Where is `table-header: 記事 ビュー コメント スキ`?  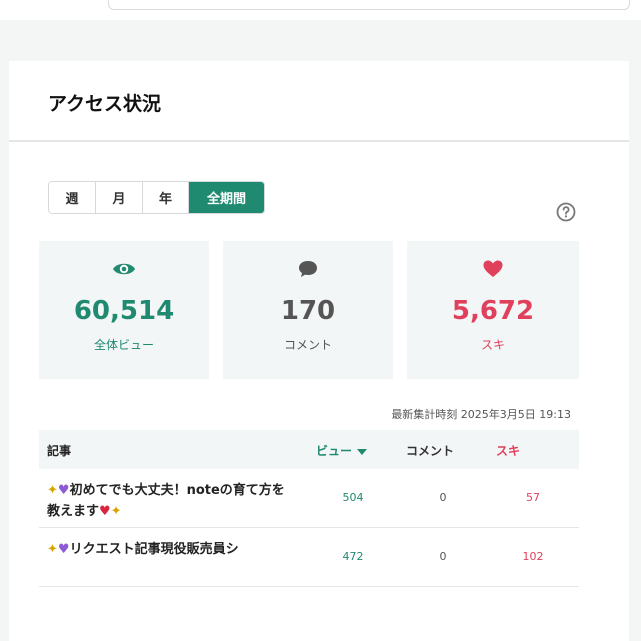
table-header: 記事 ビュー コメント スキ is located at coordinates (309, 449).